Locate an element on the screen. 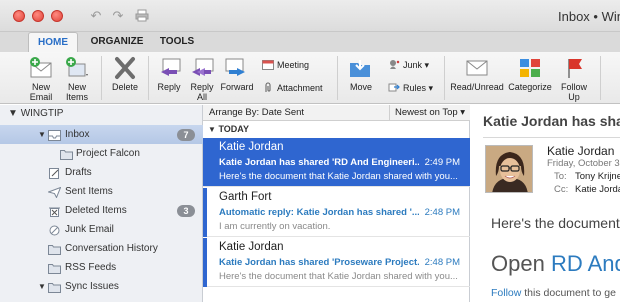  title-bar: ↶ ↷ Inbox • Wingt is located at coordinates (310, 16).